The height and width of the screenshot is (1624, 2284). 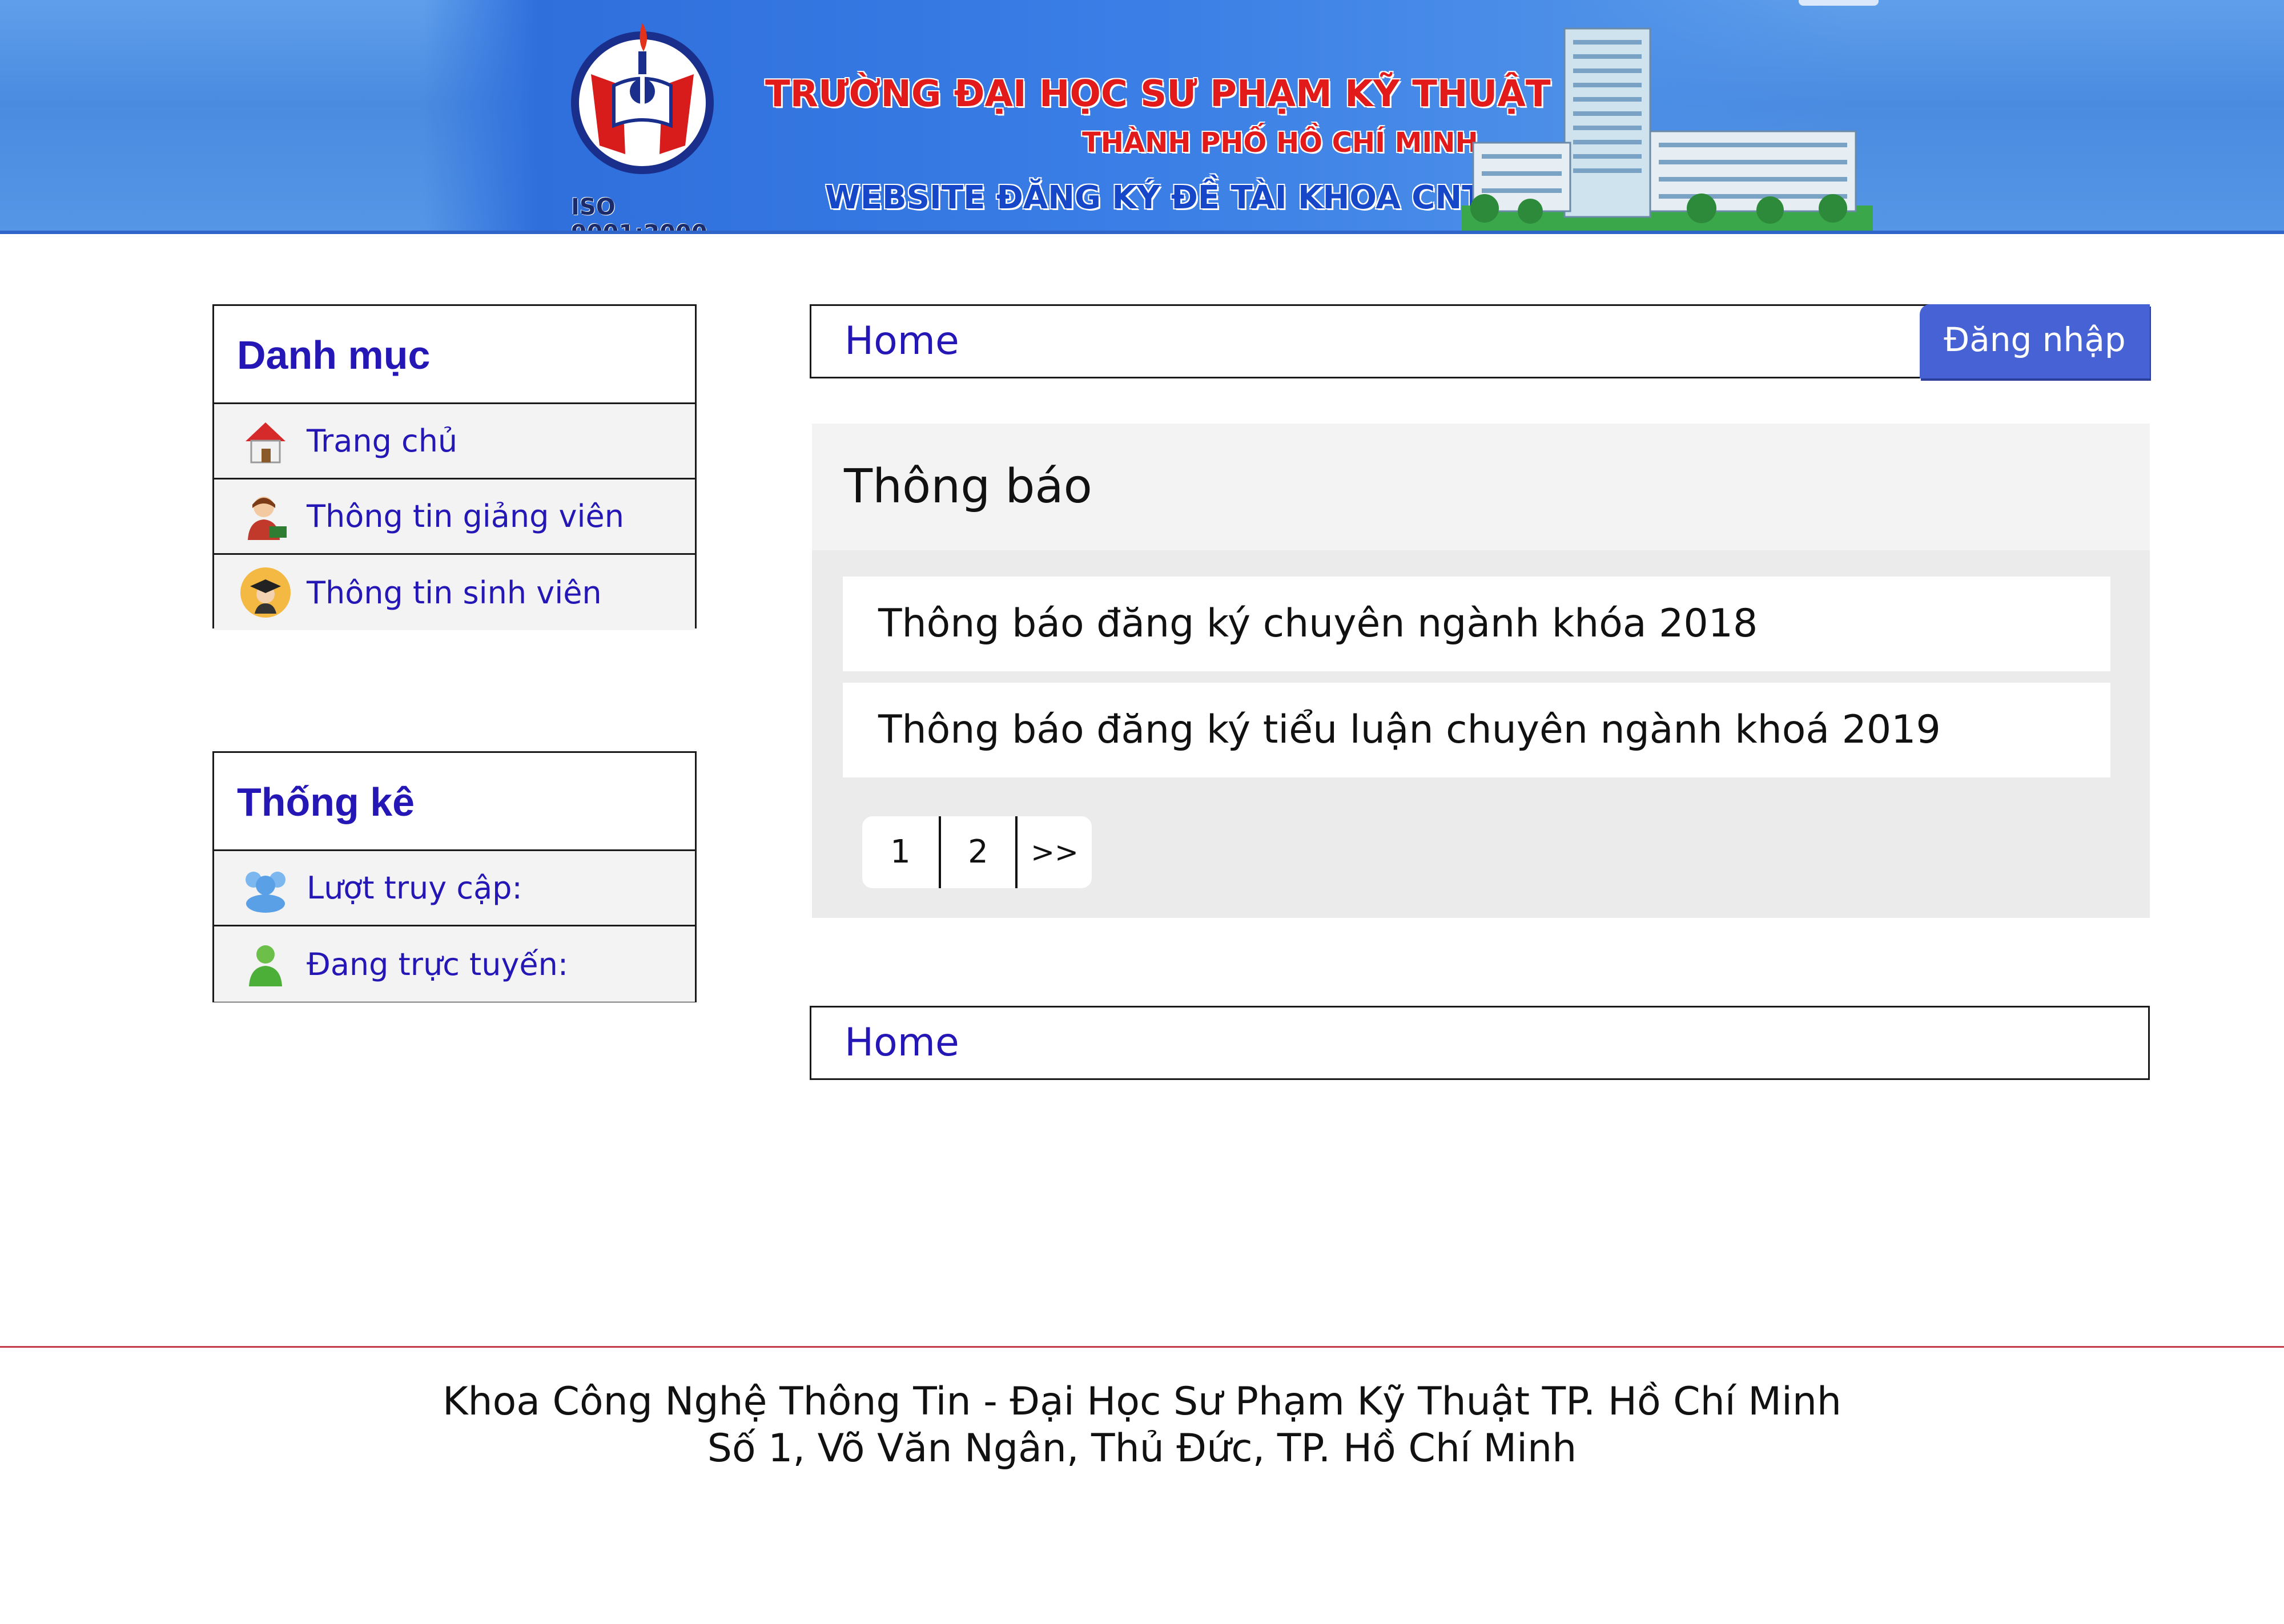 I want to click on notice-item: Thông báo đăng ký chuyên ngành khóa 2018, so click(x=1476, y=624).